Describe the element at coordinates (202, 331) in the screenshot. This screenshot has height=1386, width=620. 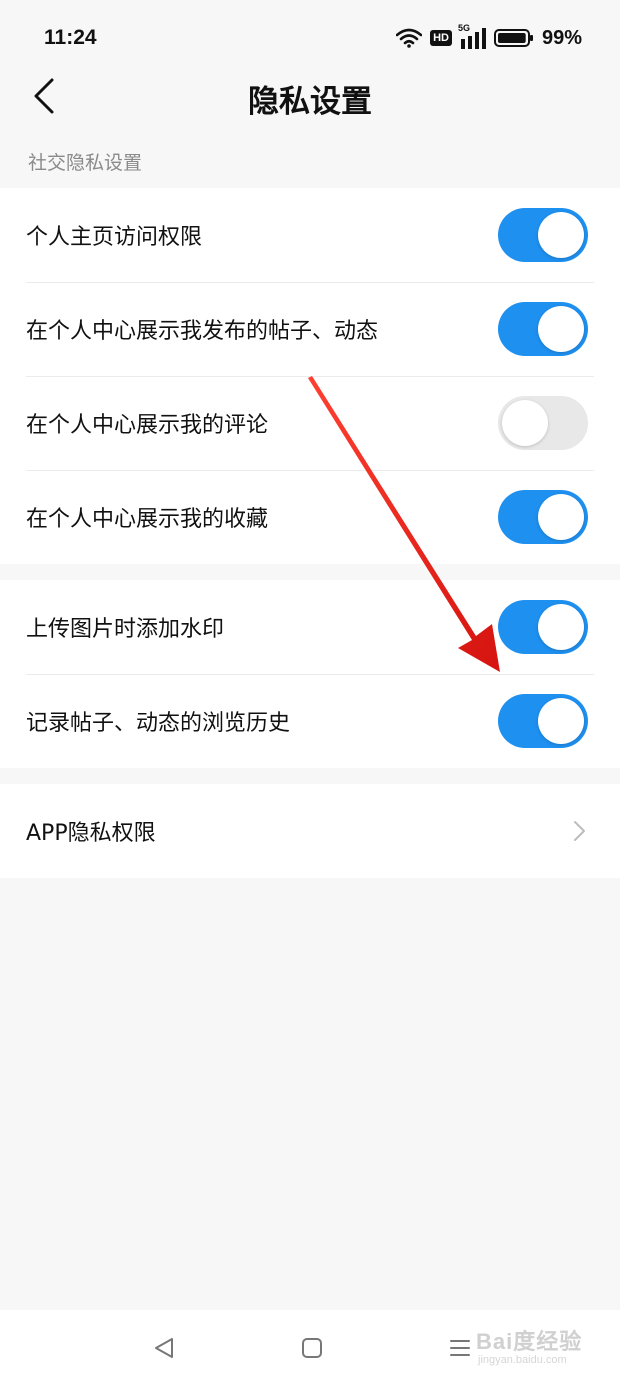
I see `setting-label: 在个人中心展示我发布的帖子、动态` at that location.